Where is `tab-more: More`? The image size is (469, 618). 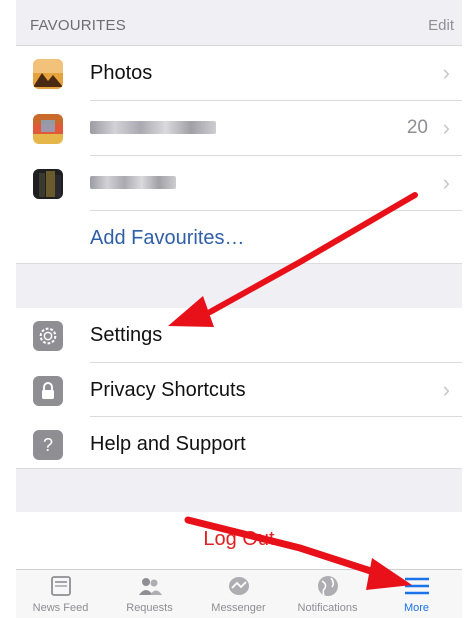 tab-more: More is located at coordinates (416, 596).